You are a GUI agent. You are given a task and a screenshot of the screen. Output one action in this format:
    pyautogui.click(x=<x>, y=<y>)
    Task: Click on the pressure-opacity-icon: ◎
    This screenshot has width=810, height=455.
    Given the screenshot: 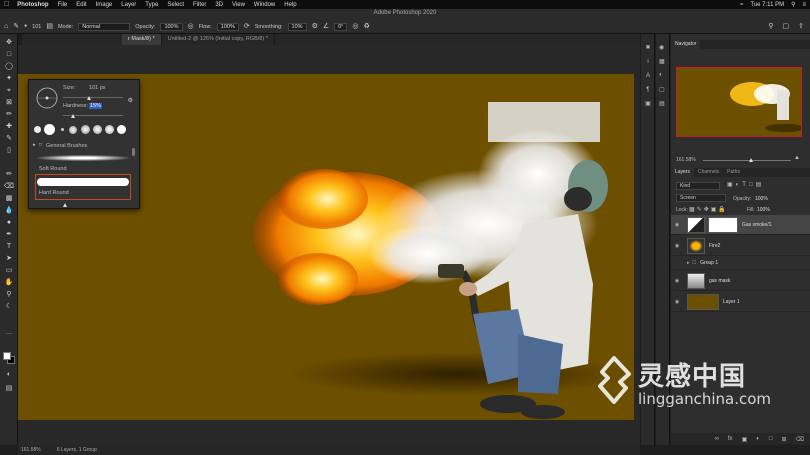 What is the action you would take?
    pyautogui.click(x=191, y=26)
    